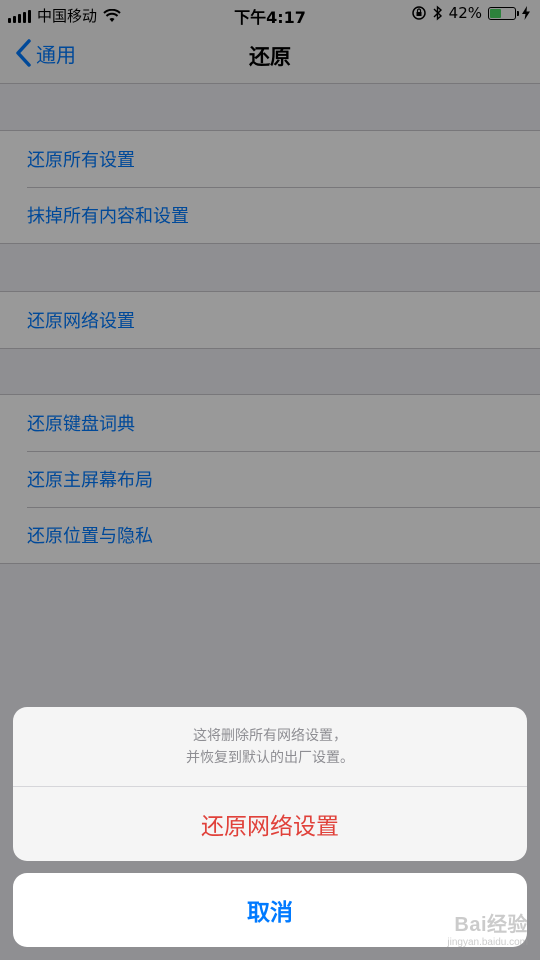  Describe the element at coordinates (270, 747) in the screenshot. I see `action-sheet-message: 这将删除所有网络设置， 并恢复到默认的出厂设置。` at that location.